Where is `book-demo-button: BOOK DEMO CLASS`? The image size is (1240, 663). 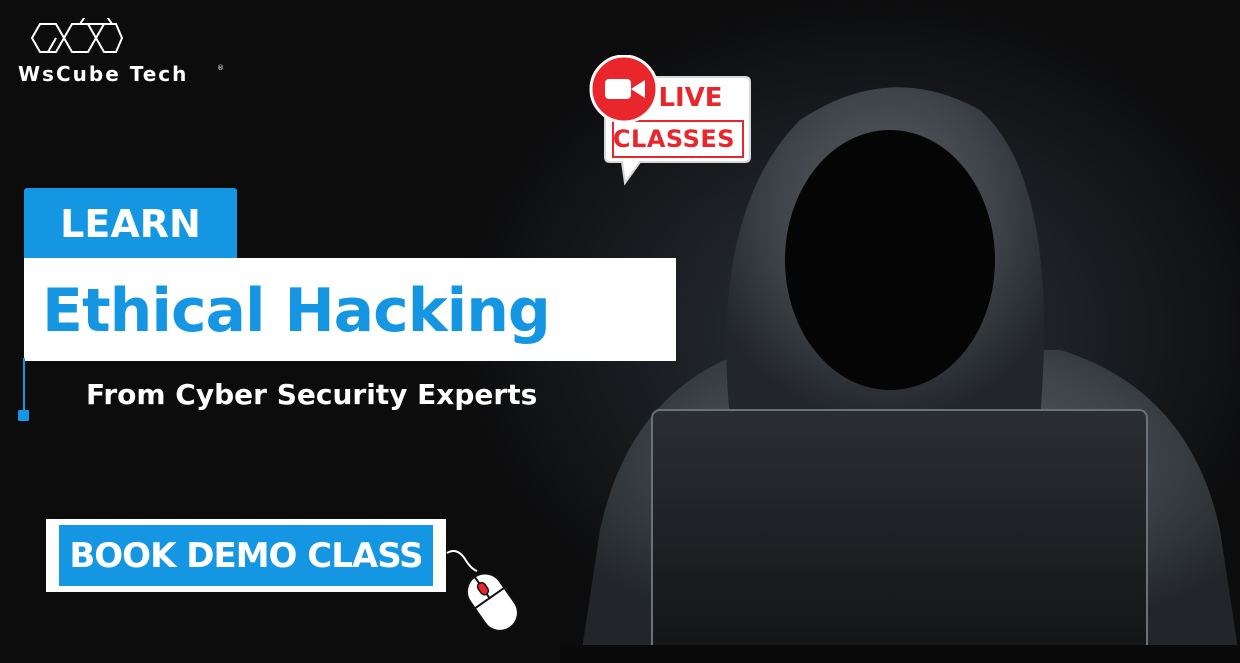
book-demo-button: BOOK DEMO CLASS is located at coordinates (246, 555).